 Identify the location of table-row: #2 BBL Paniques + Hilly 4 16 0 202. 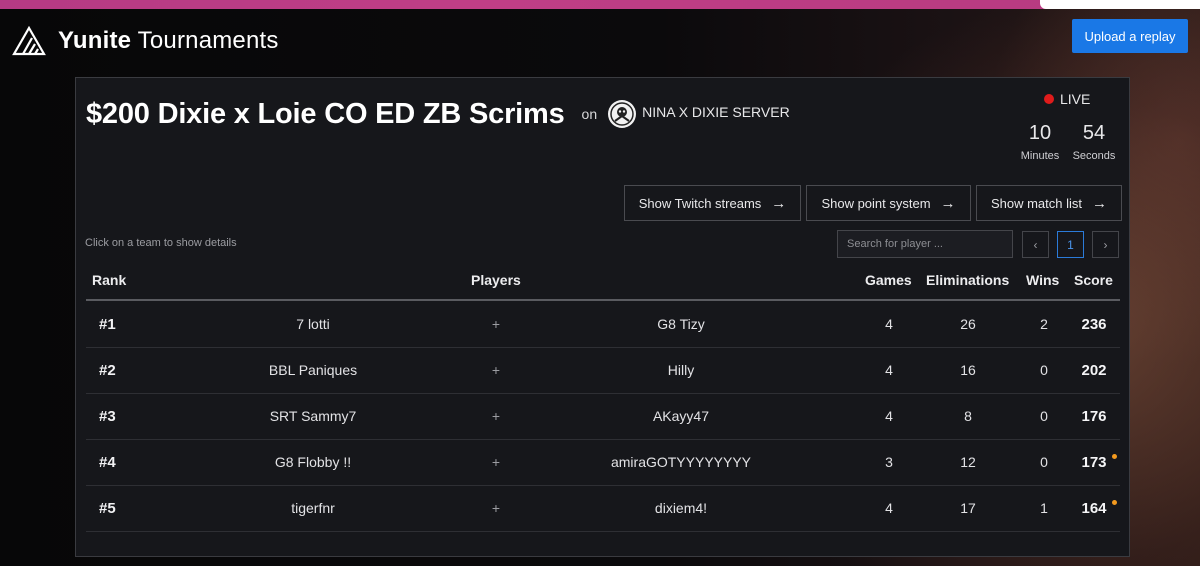
(603, 371).